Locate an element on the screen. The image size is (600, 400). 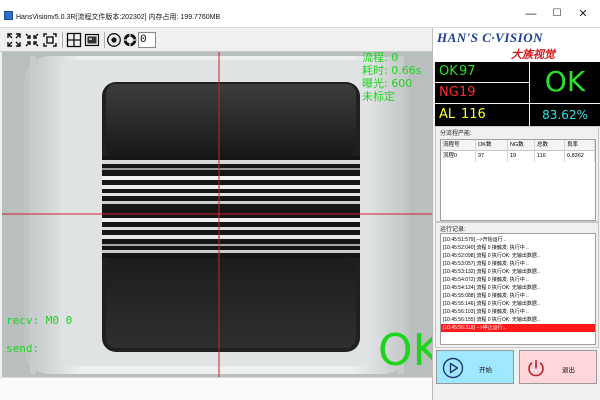
overlay-exposure: 曝光: 600 is located at coordinates (387, 83).